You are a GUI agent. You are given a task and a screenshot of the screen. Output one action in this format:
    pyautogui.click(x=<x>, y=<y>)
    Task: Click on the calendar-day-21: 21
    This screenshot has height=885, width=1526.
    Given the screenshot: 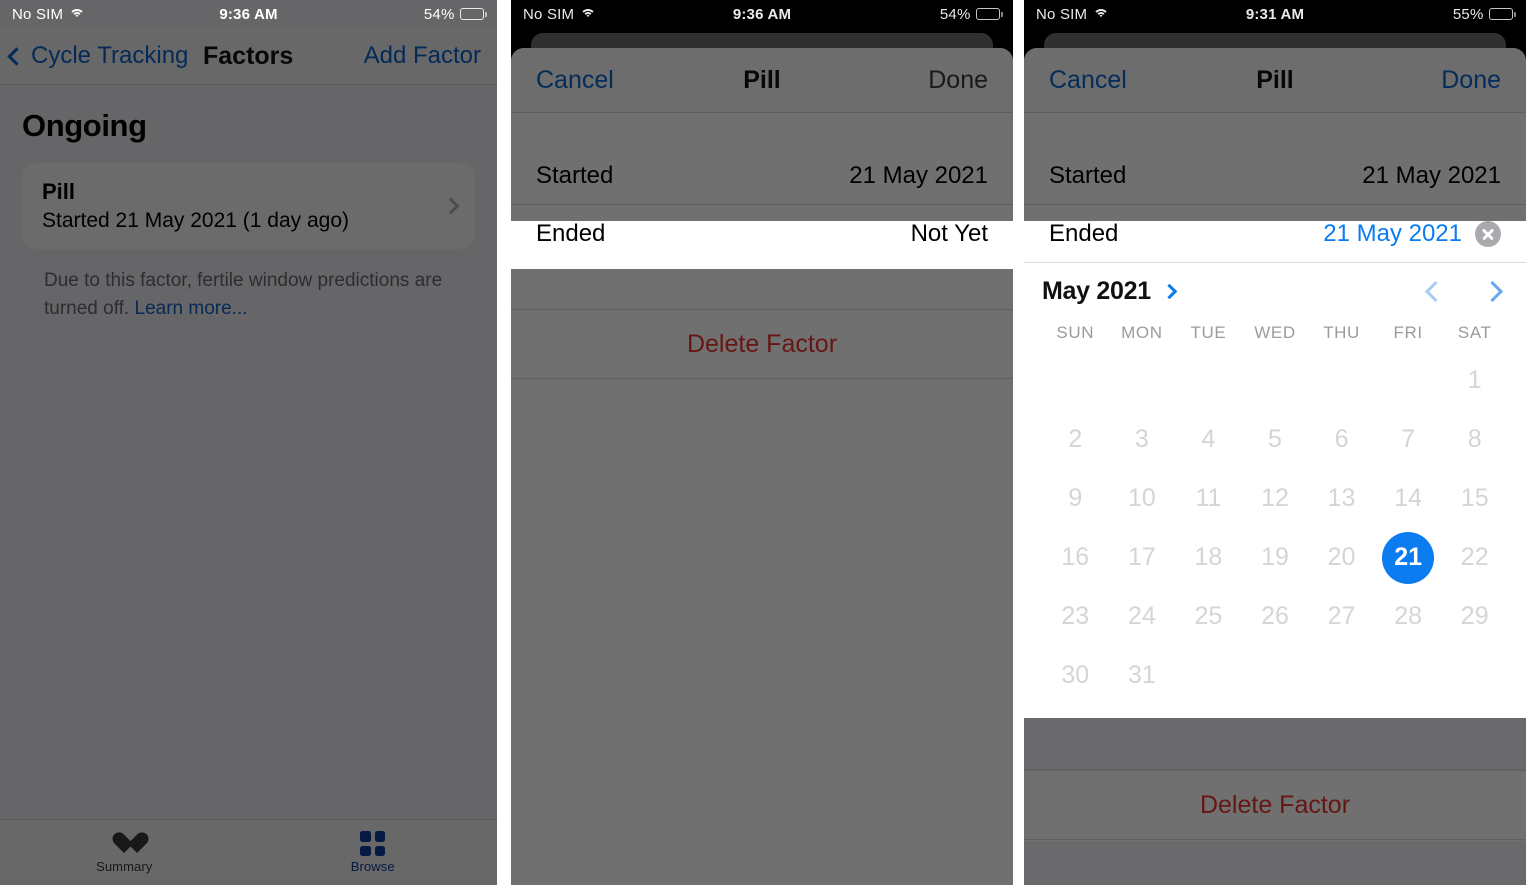 What is the action you would take?
    pyautogui.click(x=1408, y=557)
    